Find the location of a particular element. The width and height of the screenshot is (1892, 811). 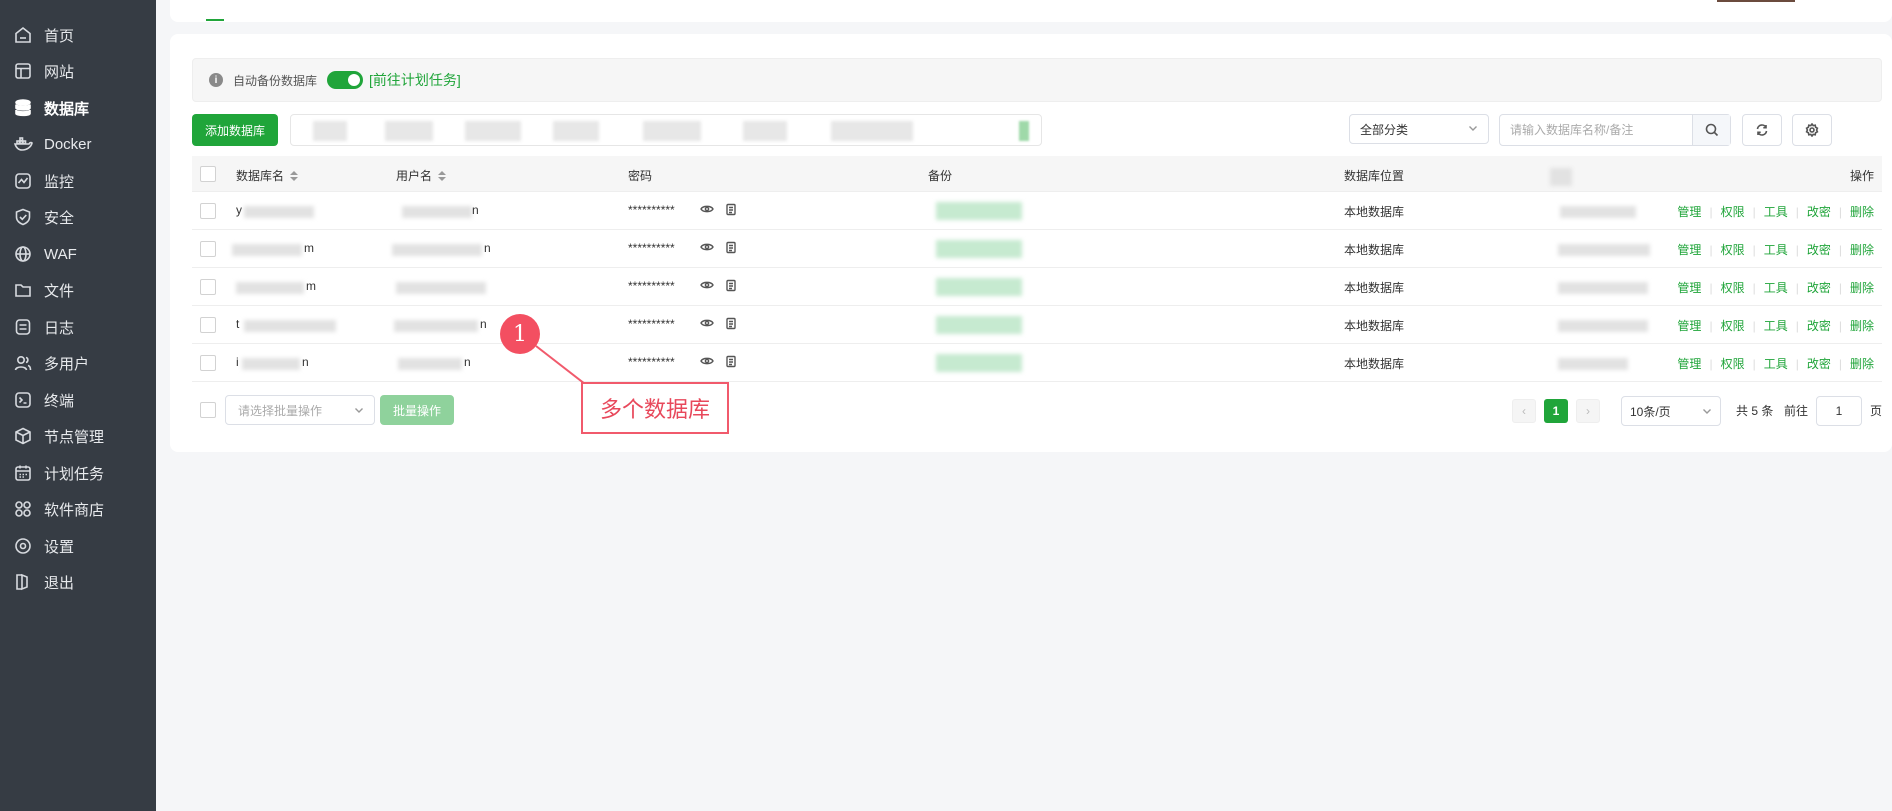

prev-page-button: ‹ is located at coordinates (1524, 411).